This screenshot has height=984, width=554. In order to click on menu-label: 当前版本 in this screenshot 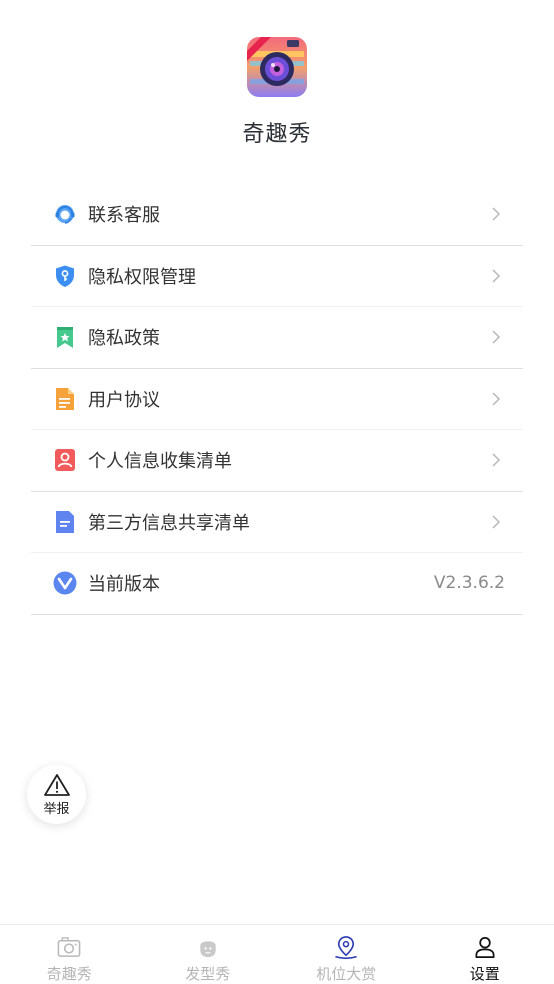, I will do `click(124, 585)`.